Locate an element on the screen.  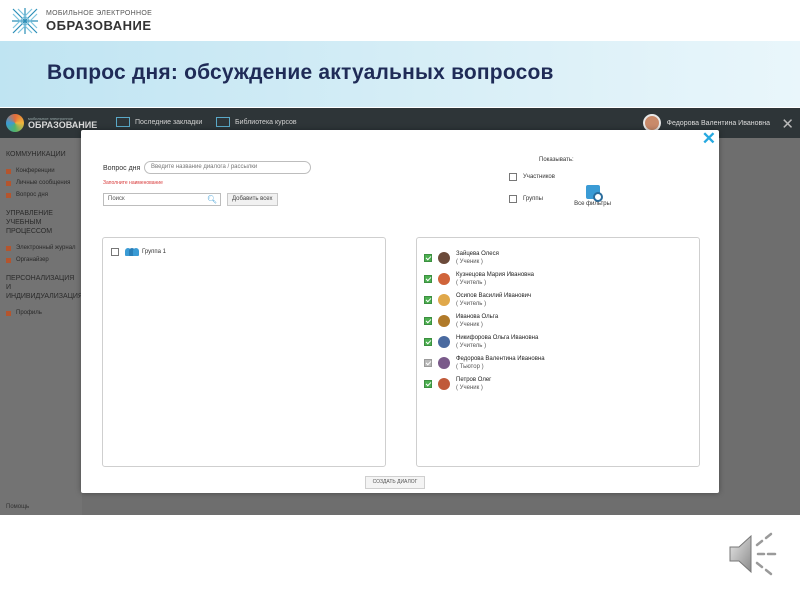
list-item: Кузнецова Мария Ивановна ( Учитель ) is located at coordinates (479, 279).